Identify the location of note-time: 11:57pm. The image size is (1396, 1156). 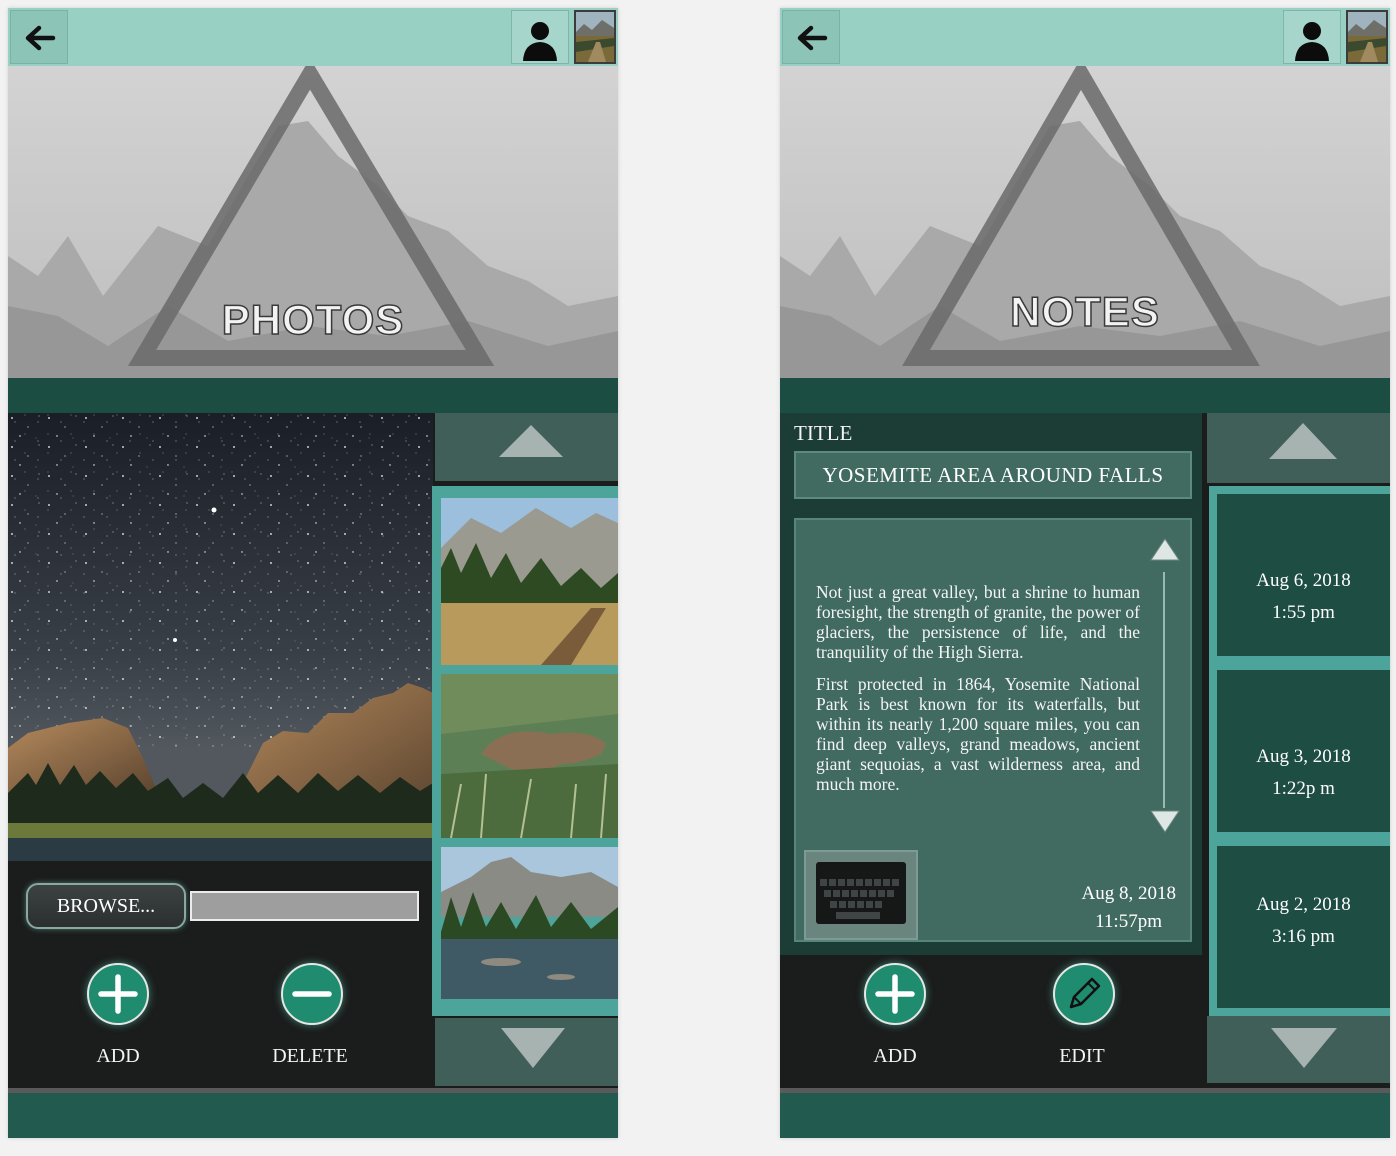
(1128, 921).